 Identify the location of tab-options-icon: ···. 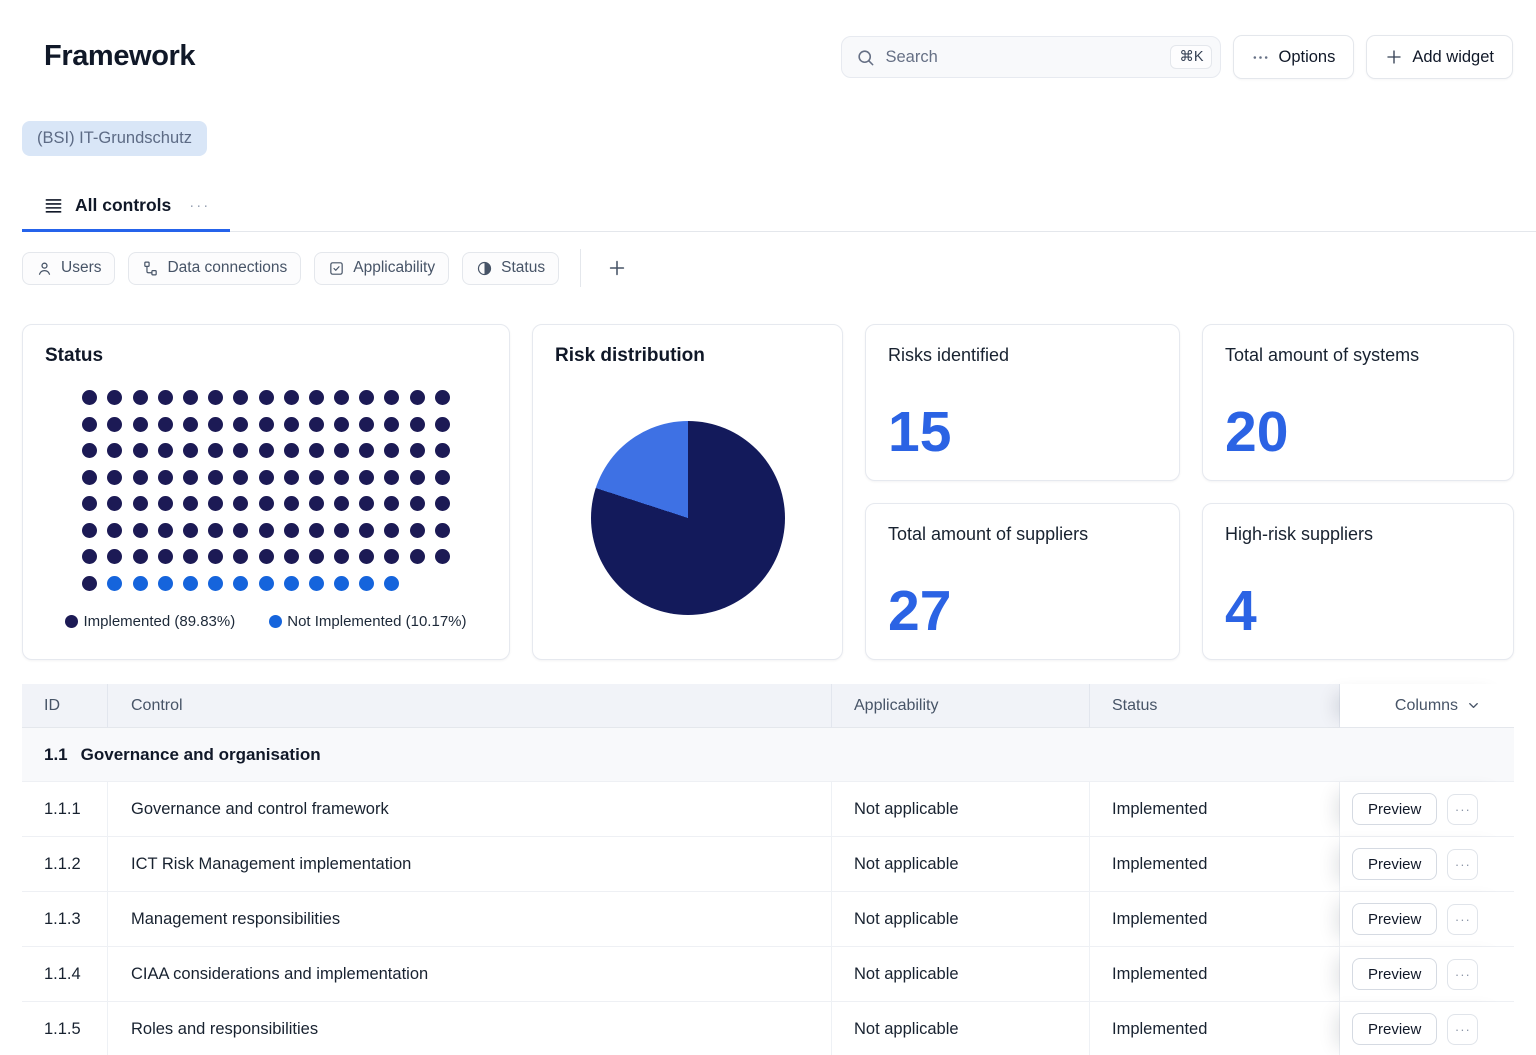
(199, 205).